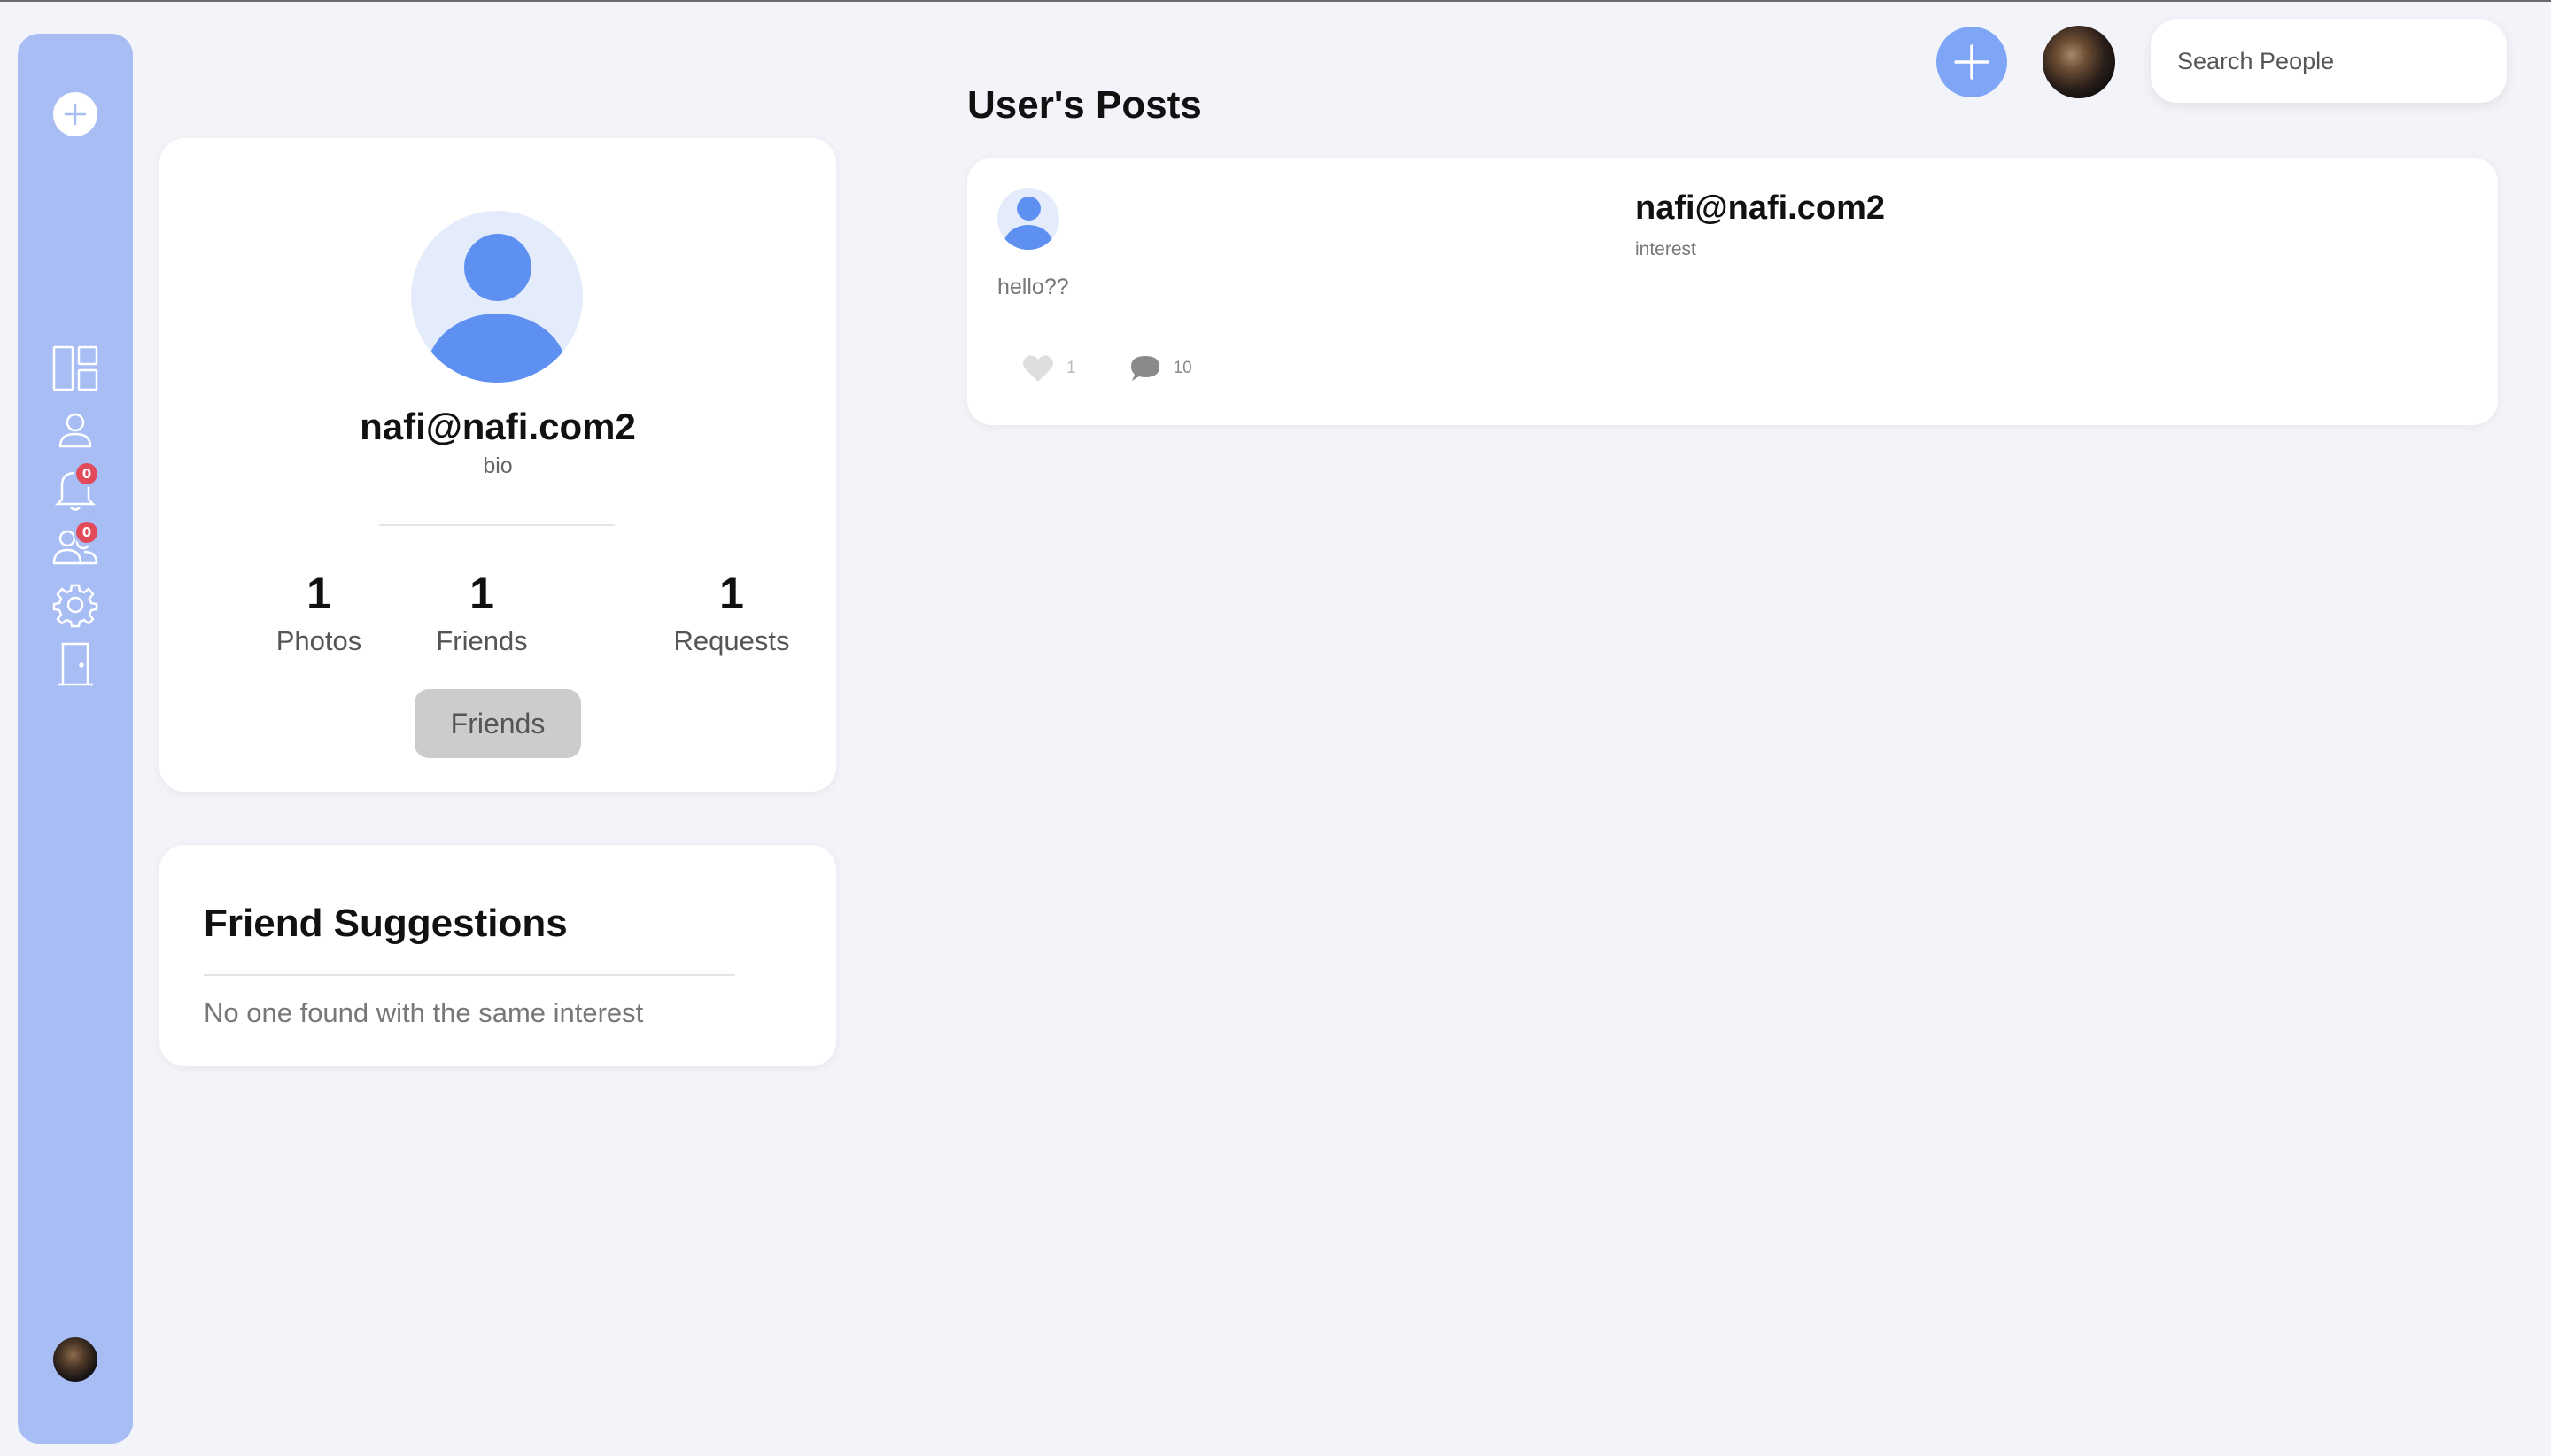  What do you see at coordinates (470, 975) in the screenshot?
I see `suggestions-divider` at bounding box center [470, 975].